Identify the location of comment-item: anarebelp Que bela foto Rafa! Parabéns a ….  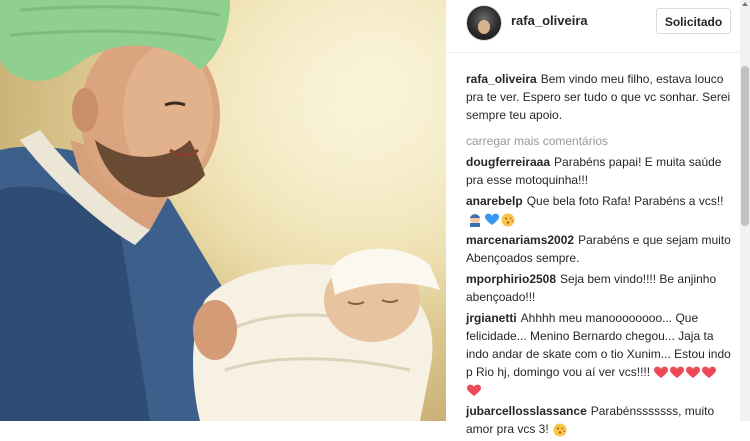
(599, 210).